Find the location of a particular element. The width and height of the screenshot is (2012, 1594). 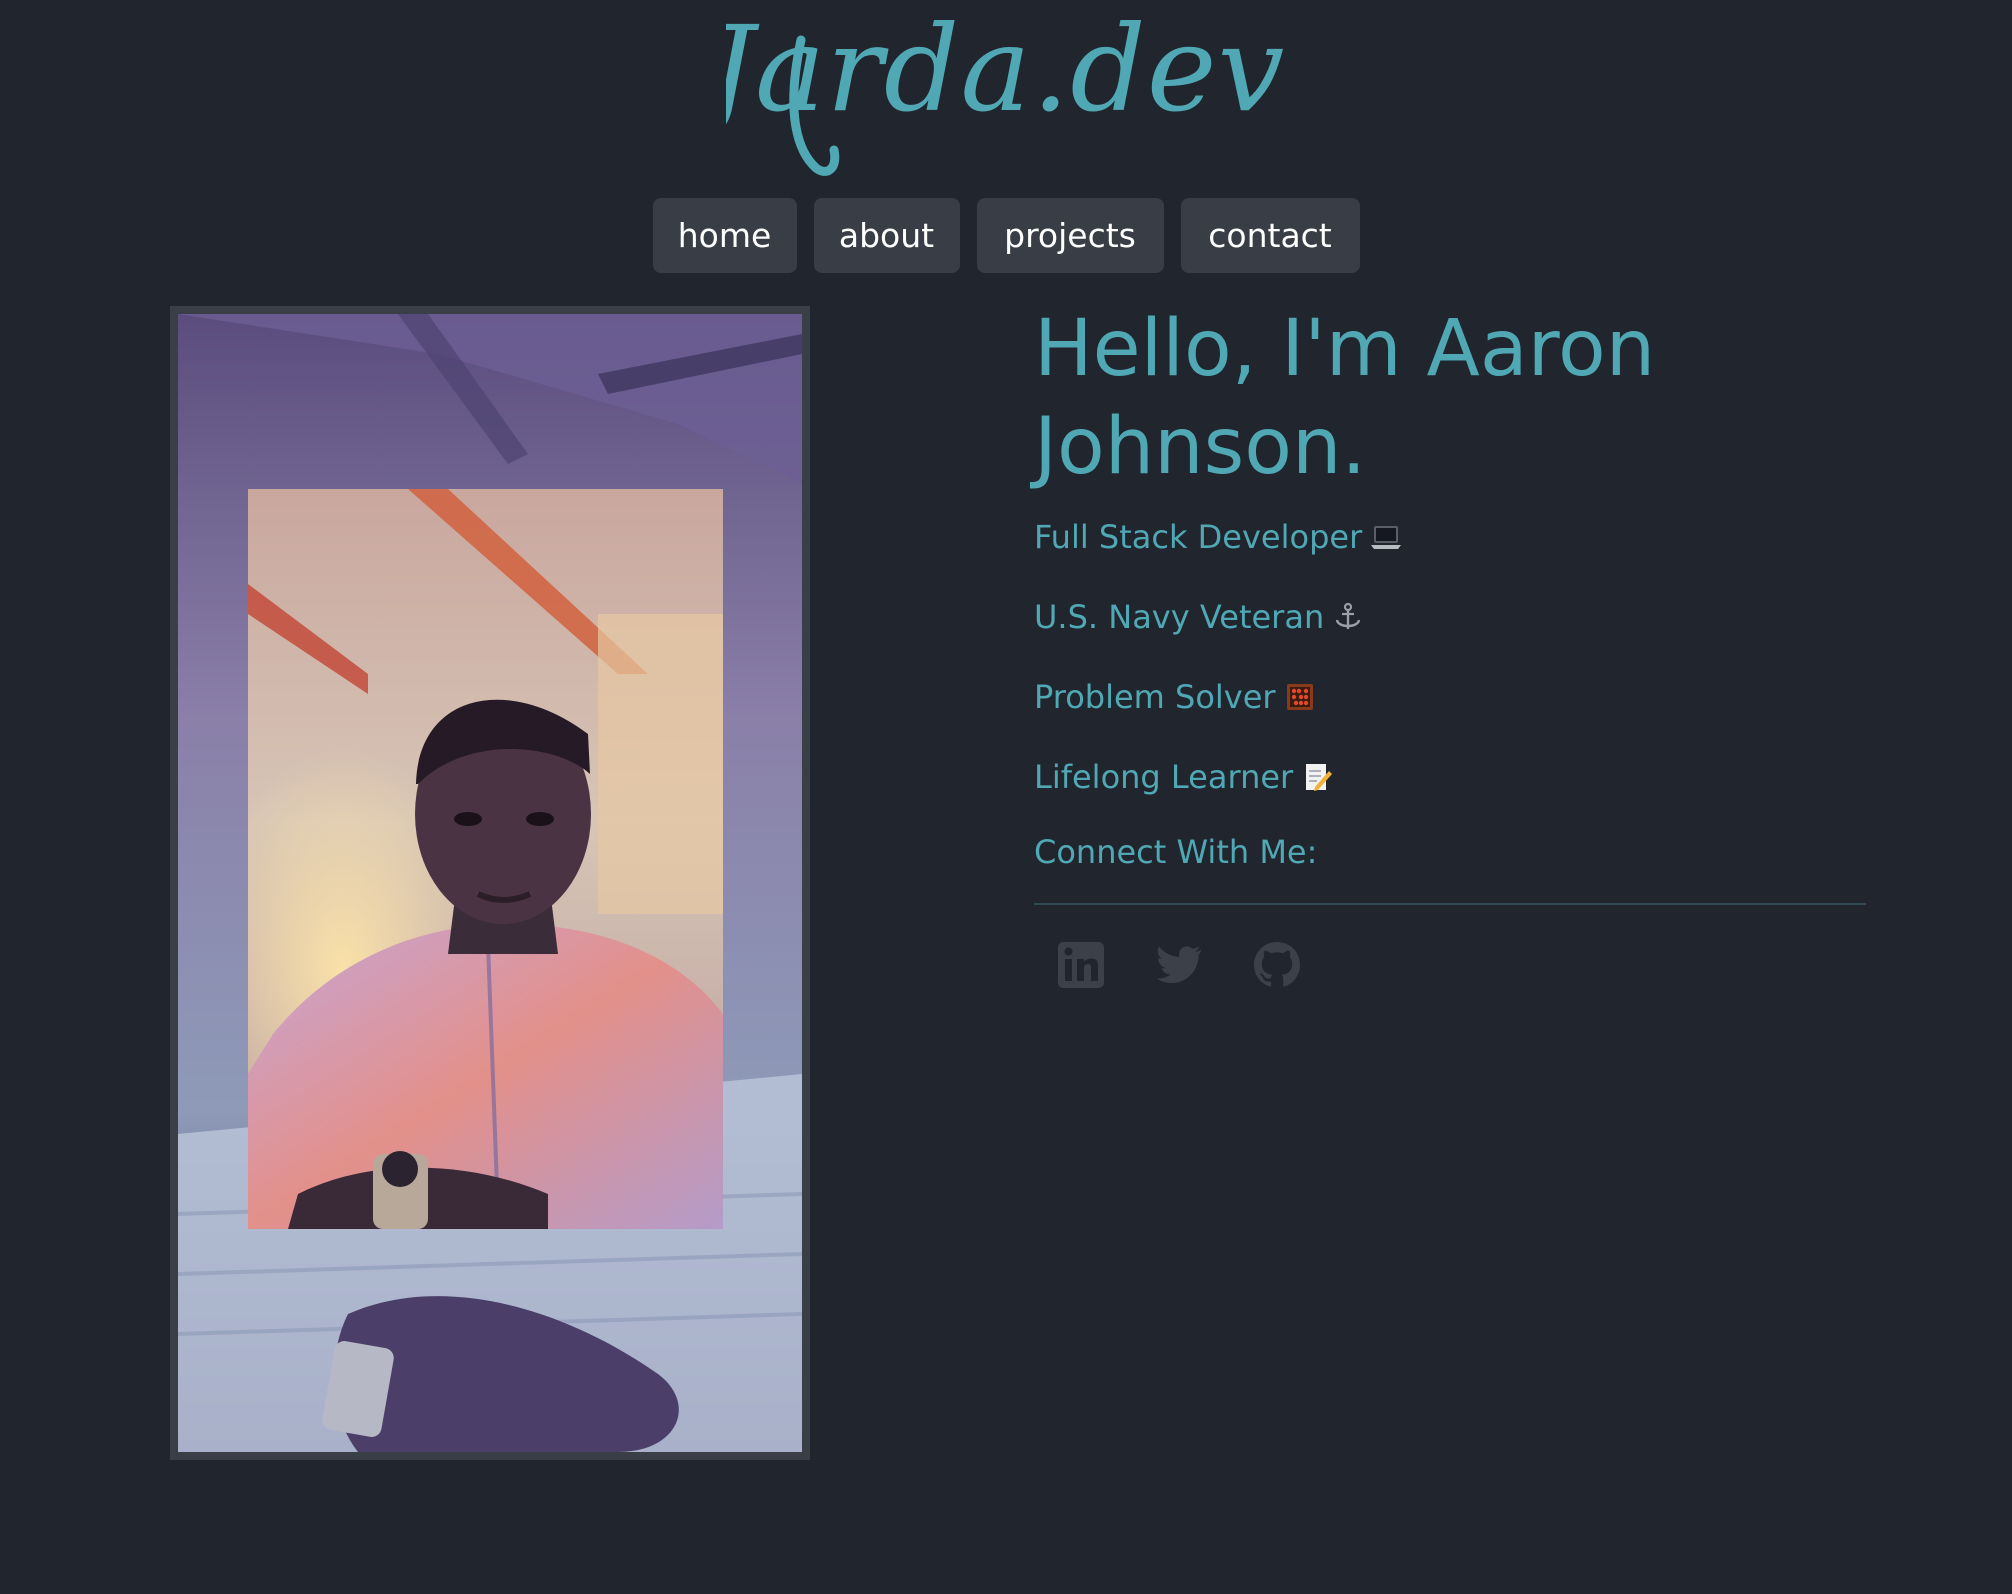

divider is located at coordinates (1450, 904).